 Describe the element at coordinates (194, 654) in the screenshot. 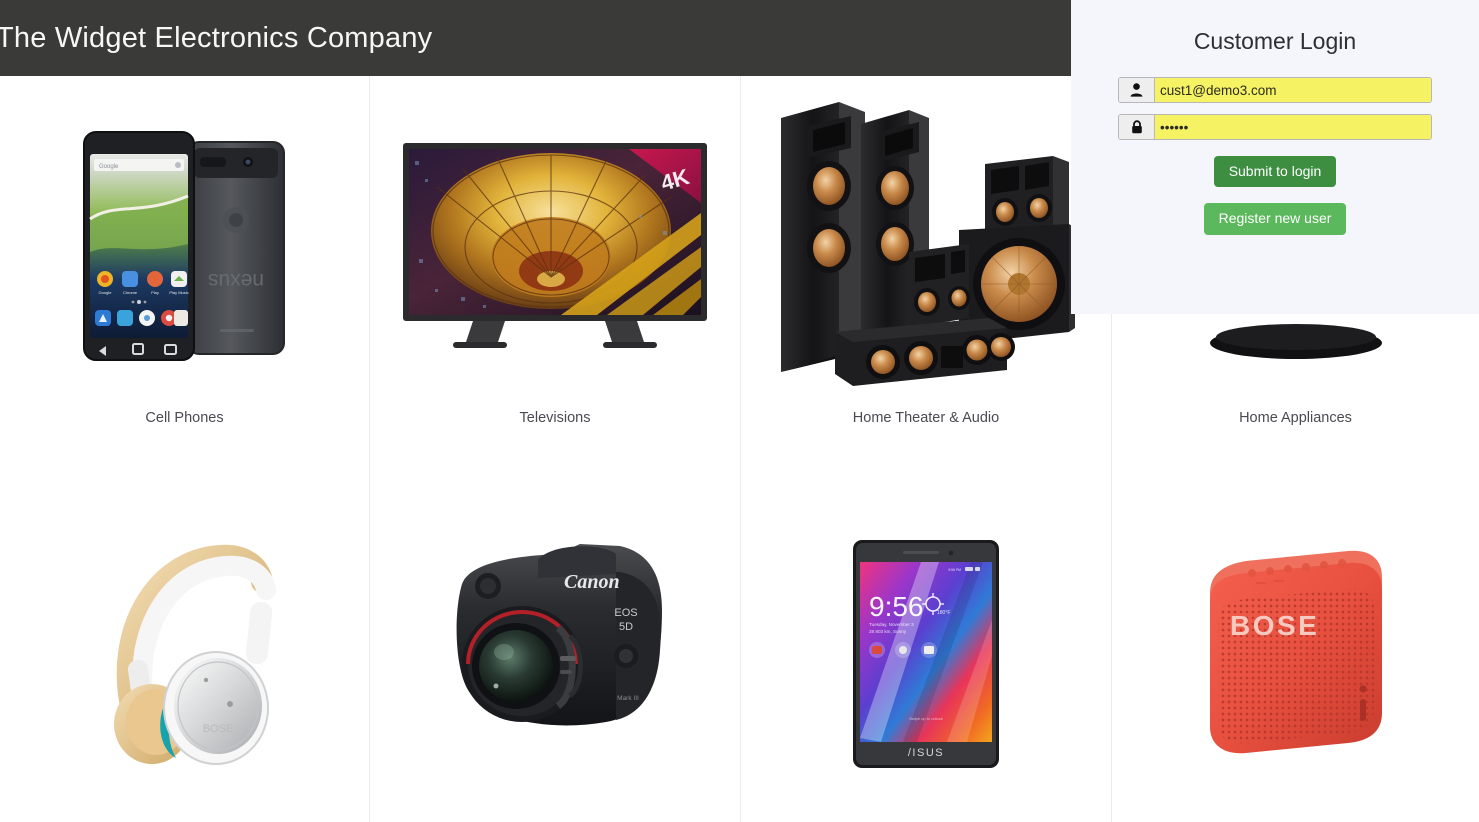

I see `bose-quietcomfort-headphones-icon: BOSE` at that location.